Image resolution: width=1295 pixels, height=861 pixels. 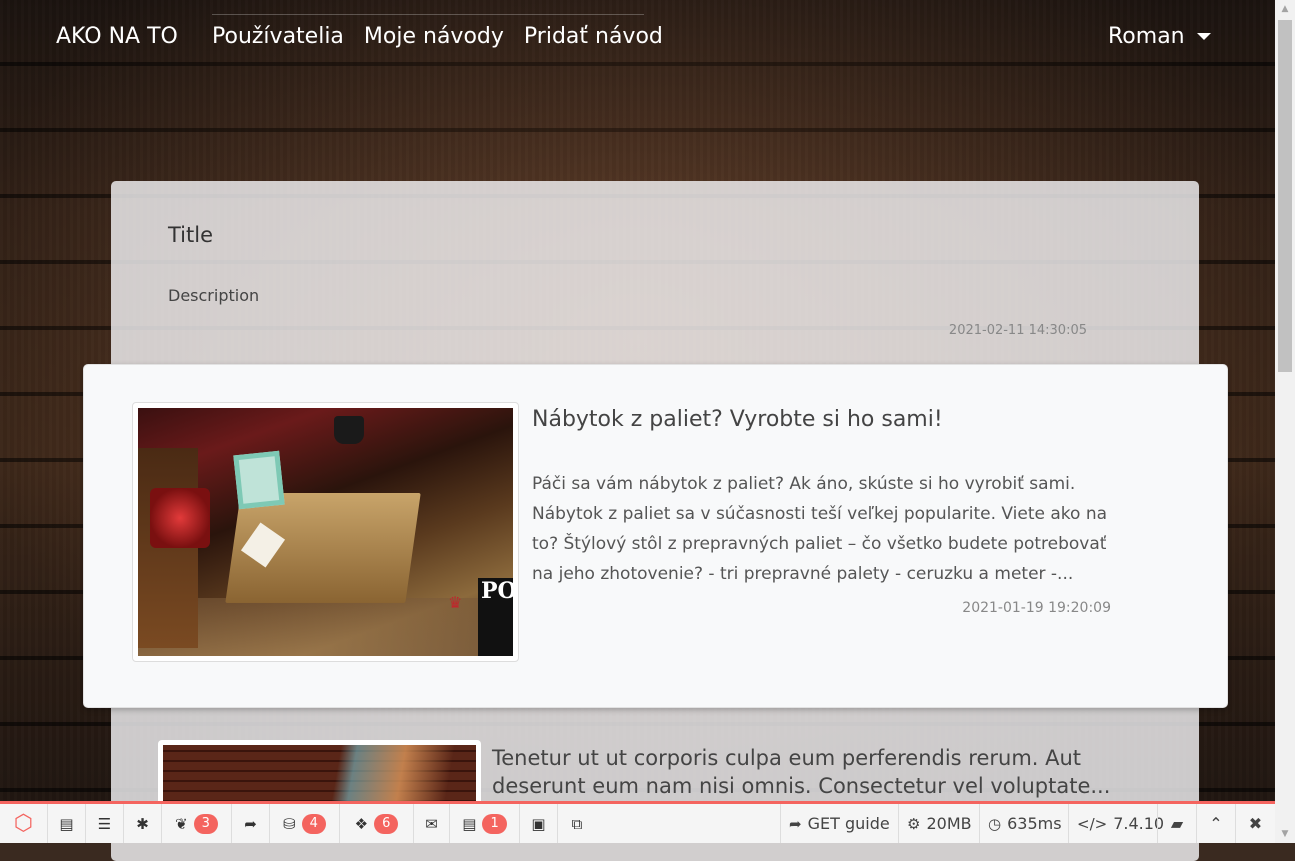 What do you see at coordinates (1285, 421) in the screenshot?
I see `vertical-scrollbar: ▲ ▼` at bounding box center [1285, 421].